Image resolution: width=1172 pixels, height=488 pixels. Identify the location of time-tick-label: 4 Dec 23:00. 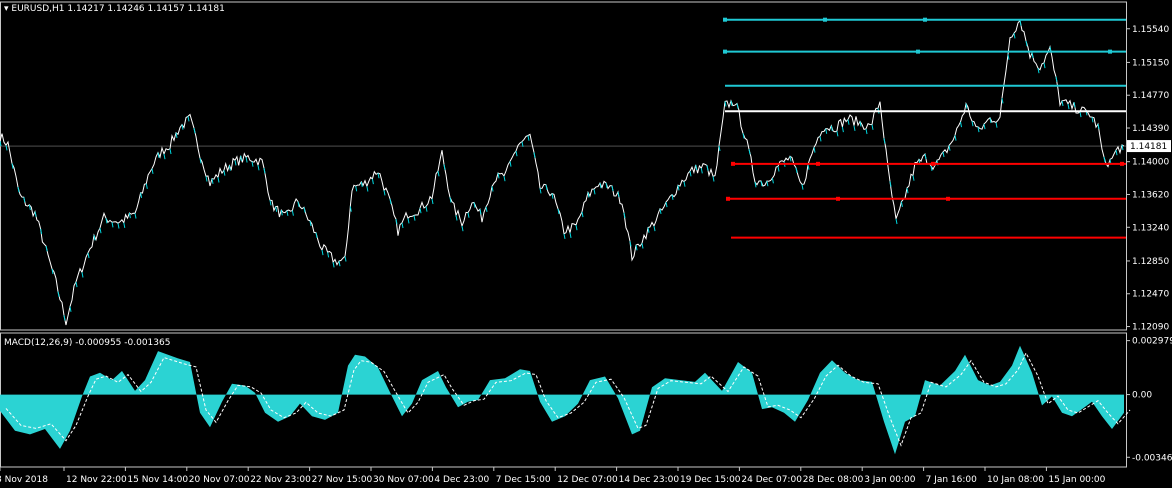
(461, 480).